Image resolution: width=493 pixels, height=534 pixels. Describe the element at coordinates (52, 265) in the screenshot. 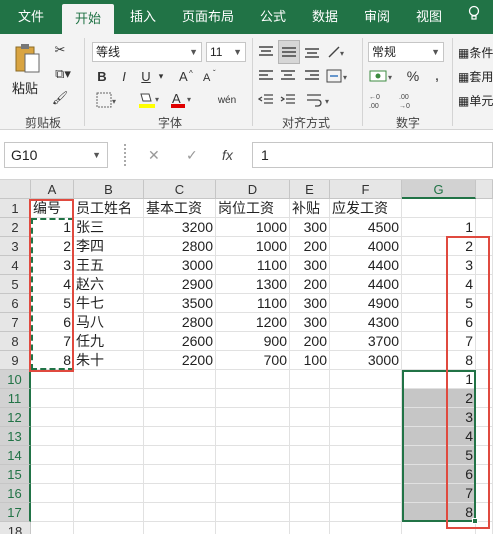

I see `cell-a4: 3` at that location.